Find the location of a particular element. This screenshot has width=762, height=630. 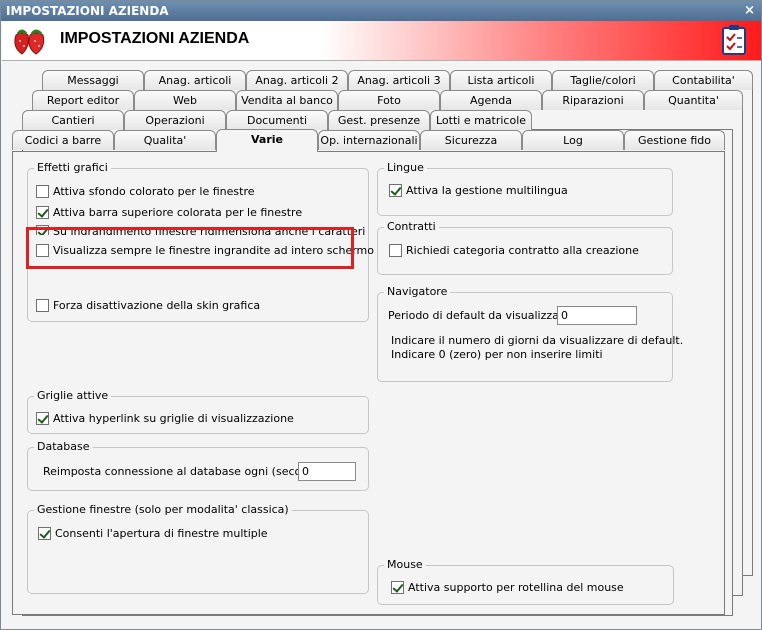

strawberry-logo-icon is located at coordinates (29, 42).